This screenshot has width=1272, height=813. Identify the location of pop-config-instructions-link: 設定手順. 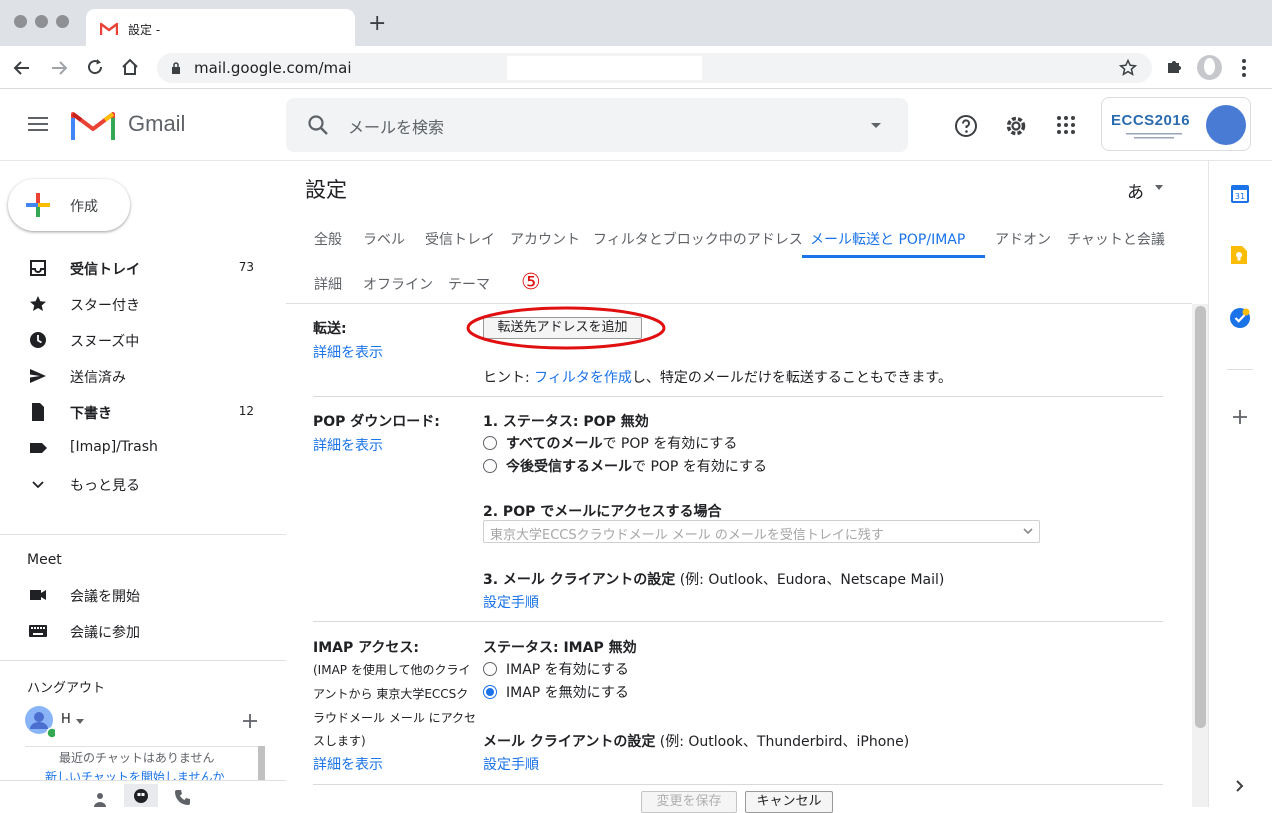
(511, 602).